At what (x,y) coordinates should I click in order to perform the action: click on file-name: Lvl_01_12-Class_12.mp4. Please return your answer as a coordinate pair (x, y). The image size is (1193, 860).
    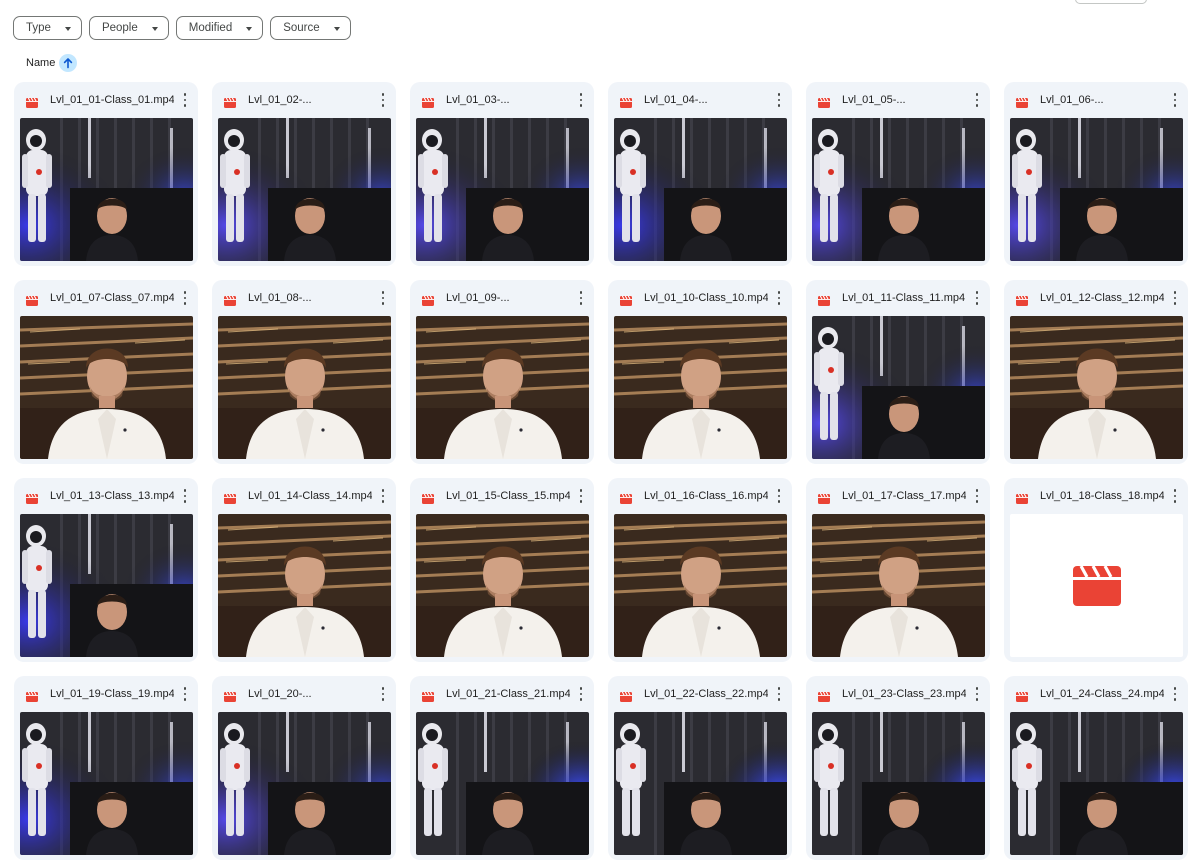
    Looking at the image, I should click on (1102, 298).